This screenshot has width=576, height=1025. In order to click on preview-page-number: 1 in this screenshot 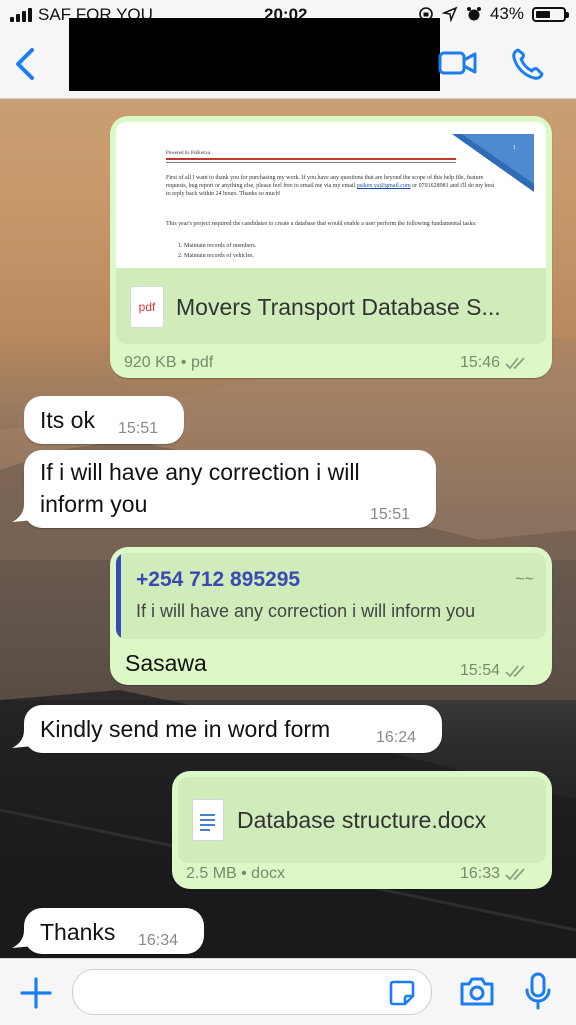, I will do `click(514, 148)`.